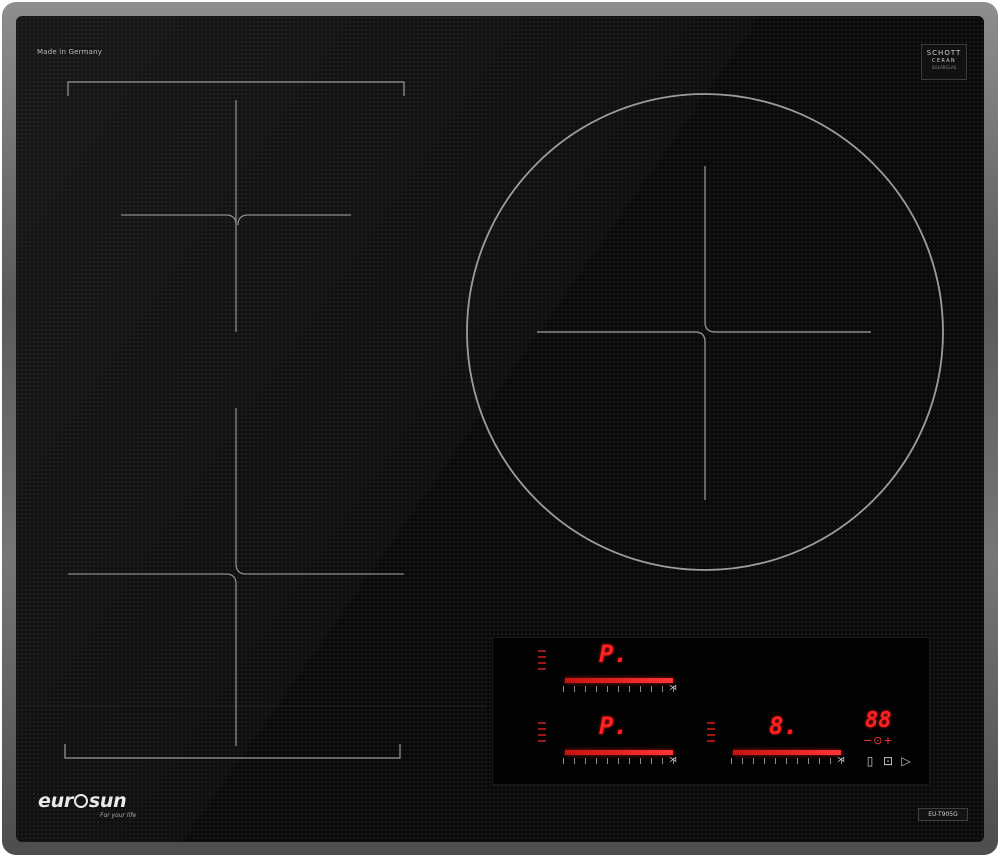  Describe the element at coordinates (906, 761) in the screenshot. I see `lock-icon: ▷` at that location.